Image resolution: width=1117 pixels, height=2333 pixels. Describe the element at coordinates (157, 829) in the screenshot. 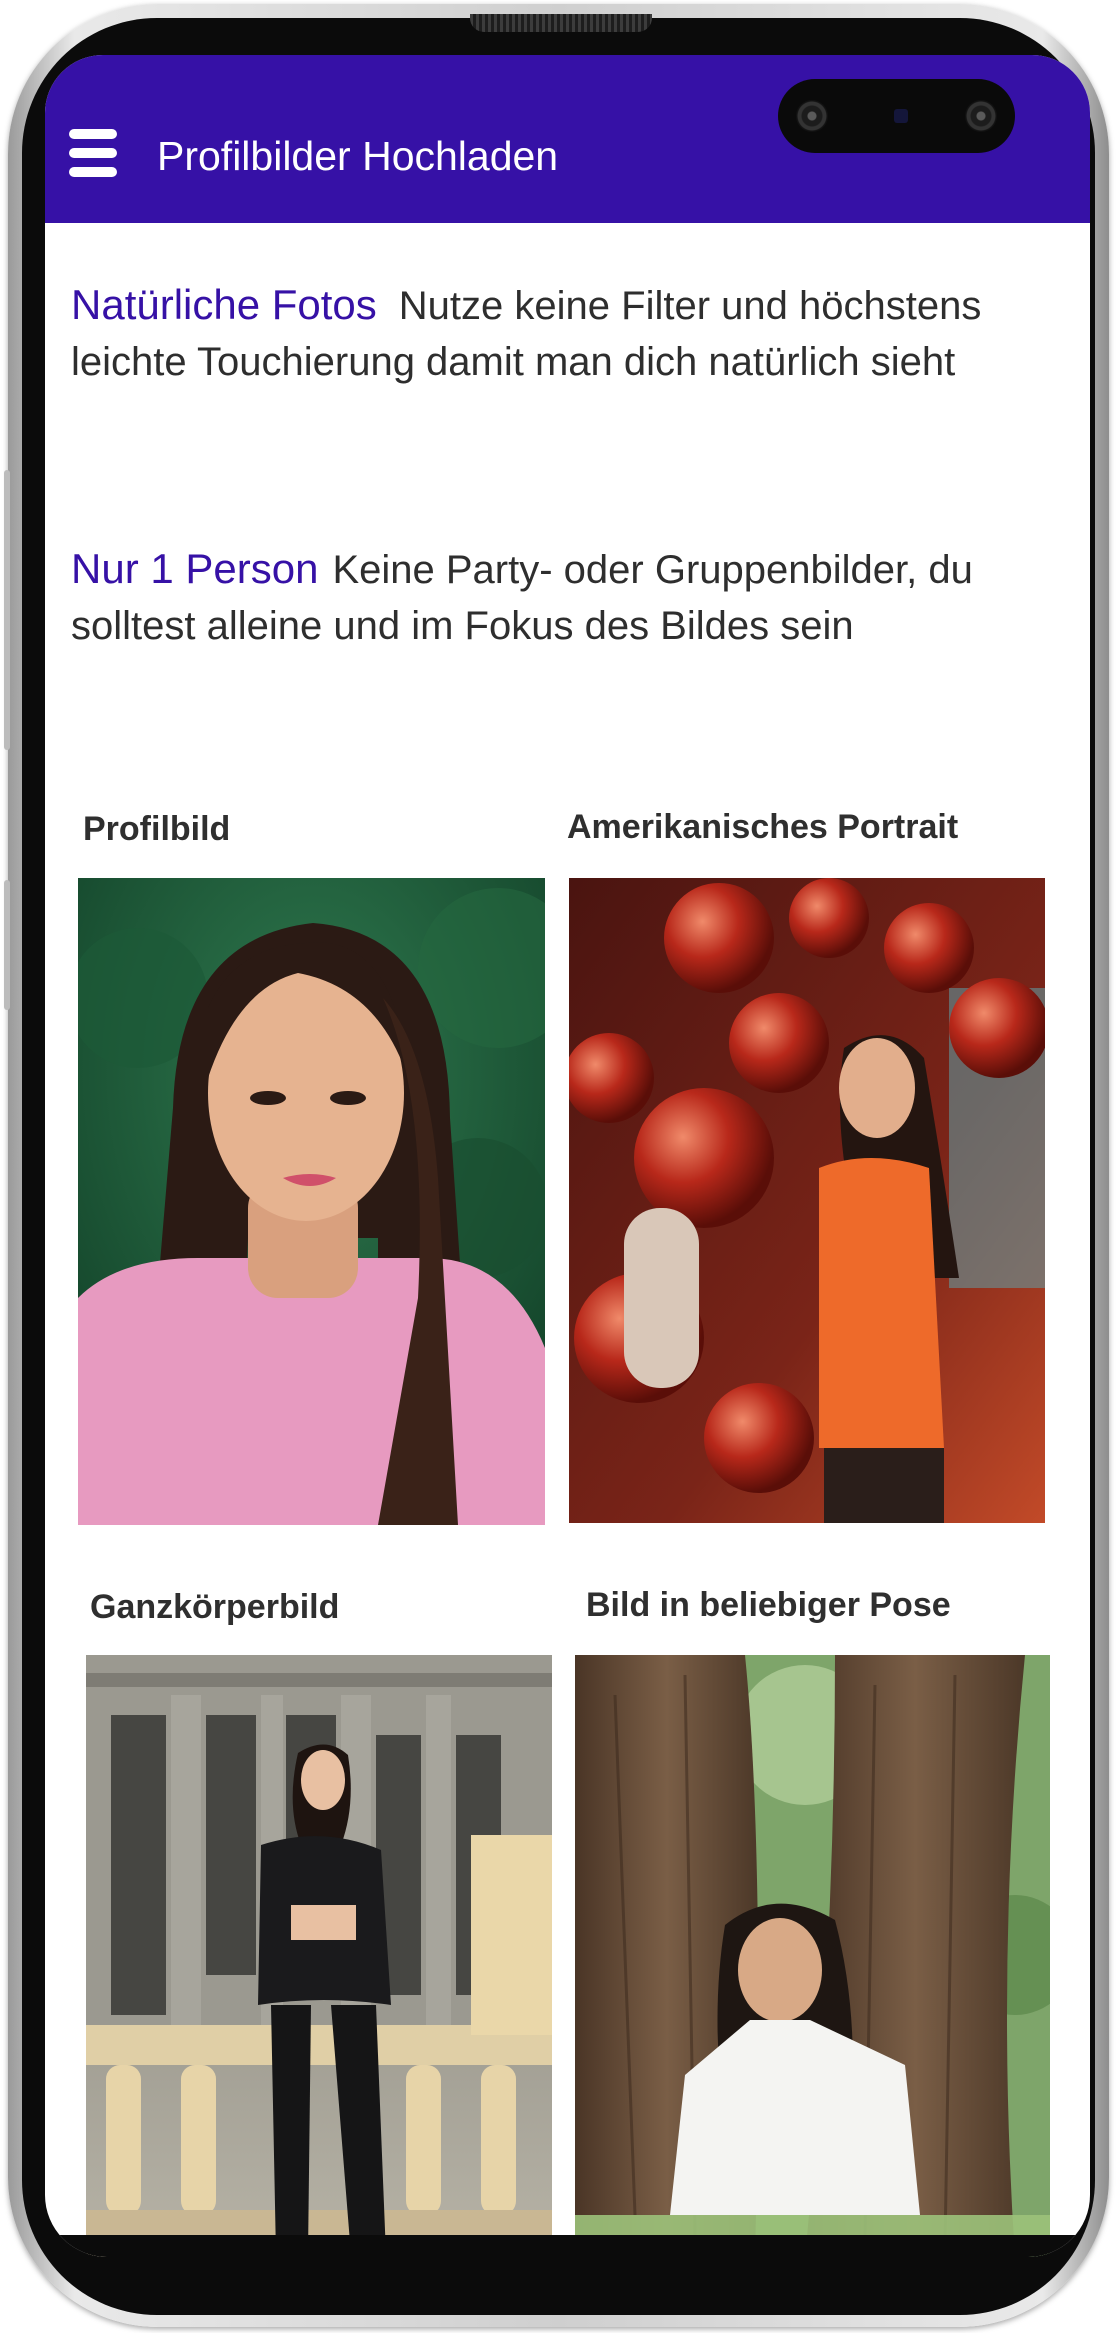

I see `photo-label-profile: Profilbild` at that location.